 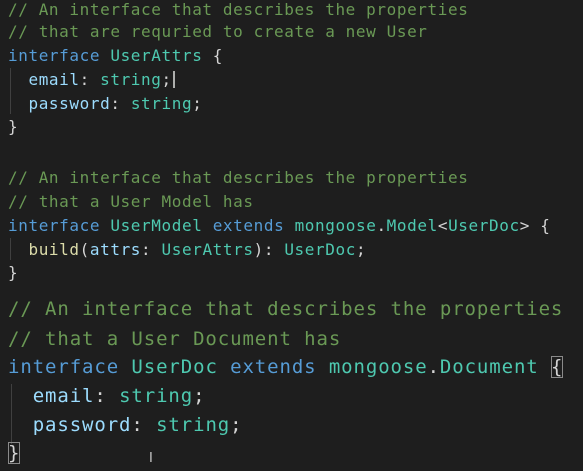 I want to click on base-type: Document, so click(x=489, y=367).